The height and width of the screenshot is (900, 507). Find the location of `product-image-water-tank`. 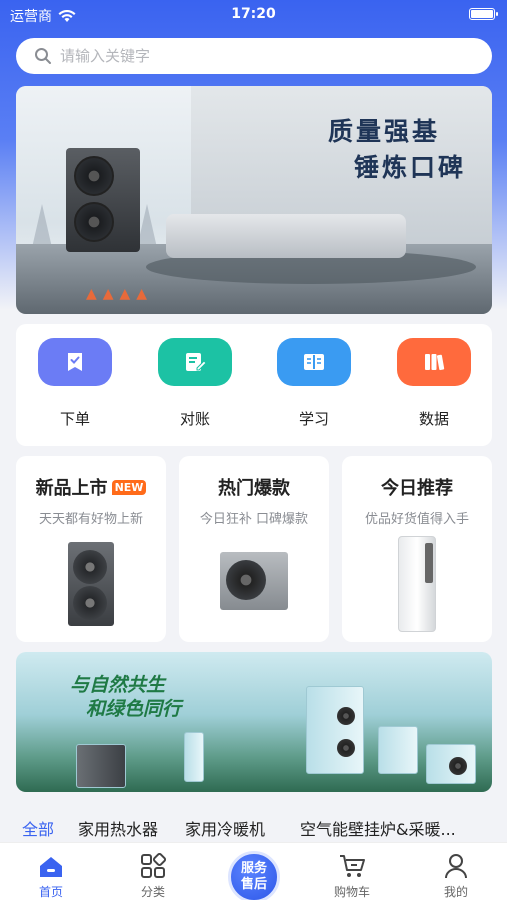

product-image-water-tank is located at coordinates (417, 584).